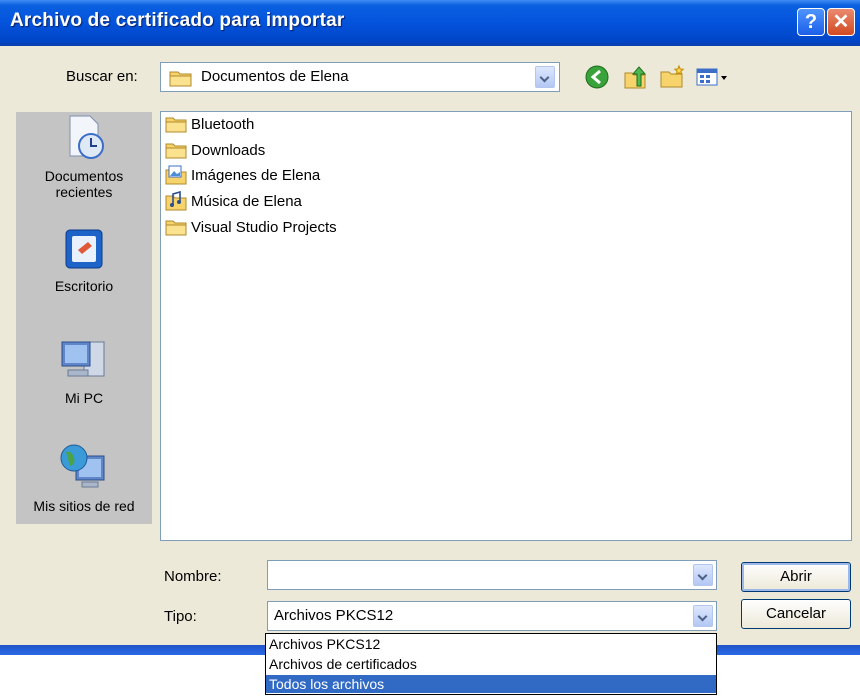 Image resolution: width=860 pixels, height=700 pixels. I want to click on list-item: Música de Elena, so click(233, 201).